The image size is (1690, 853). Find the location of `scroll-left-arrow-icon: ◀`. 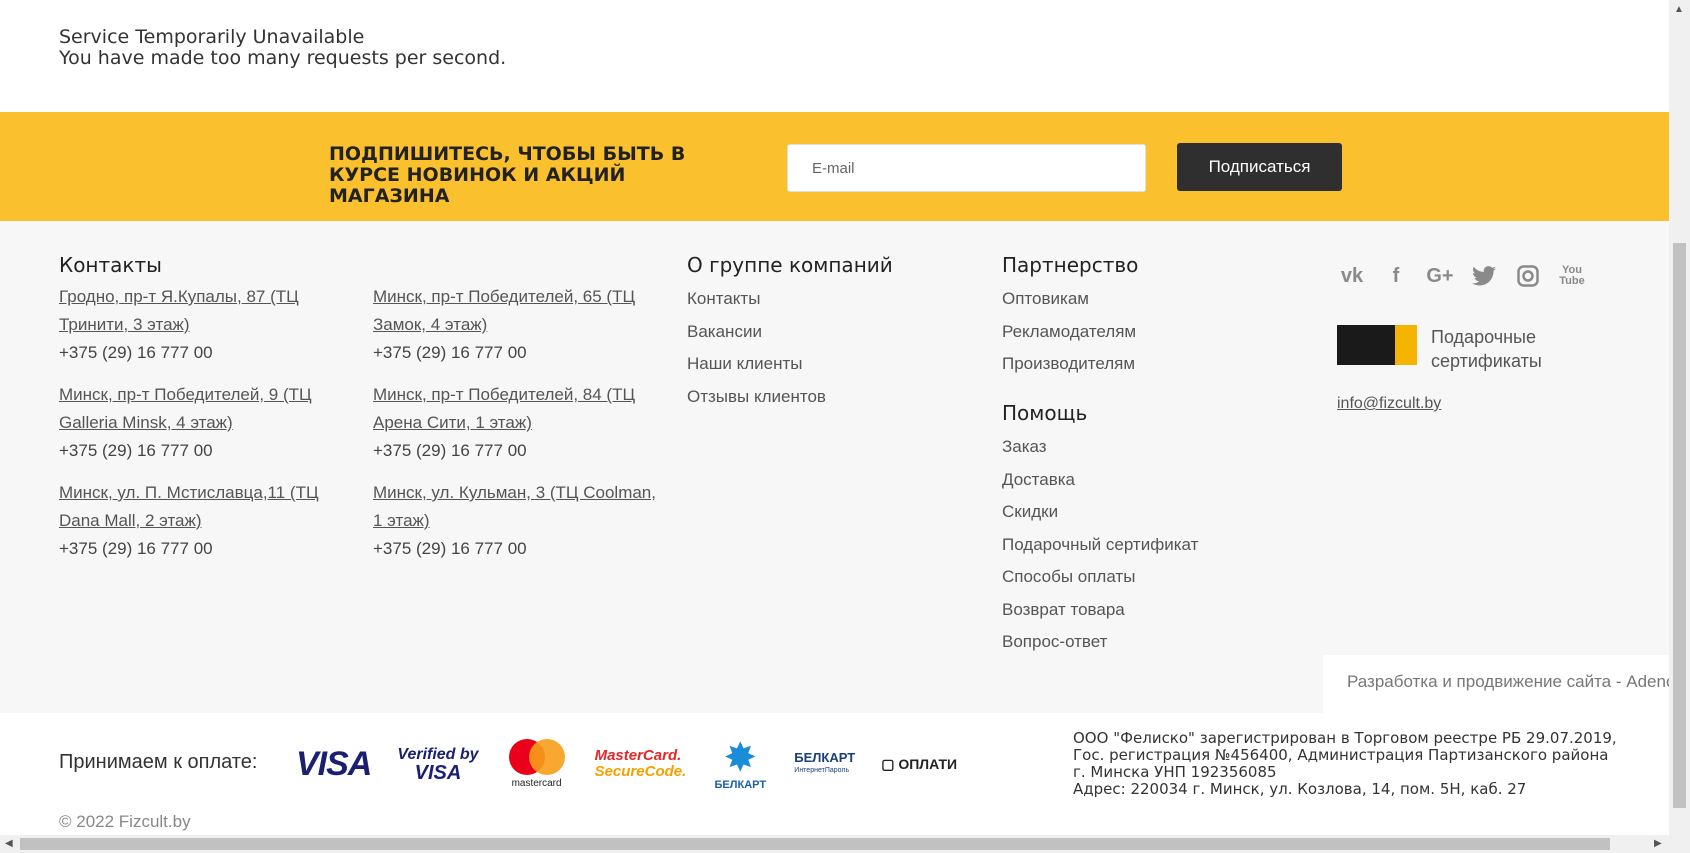

scroll-left-arrow-icon: ◀ is located at coordinates (9, 843).